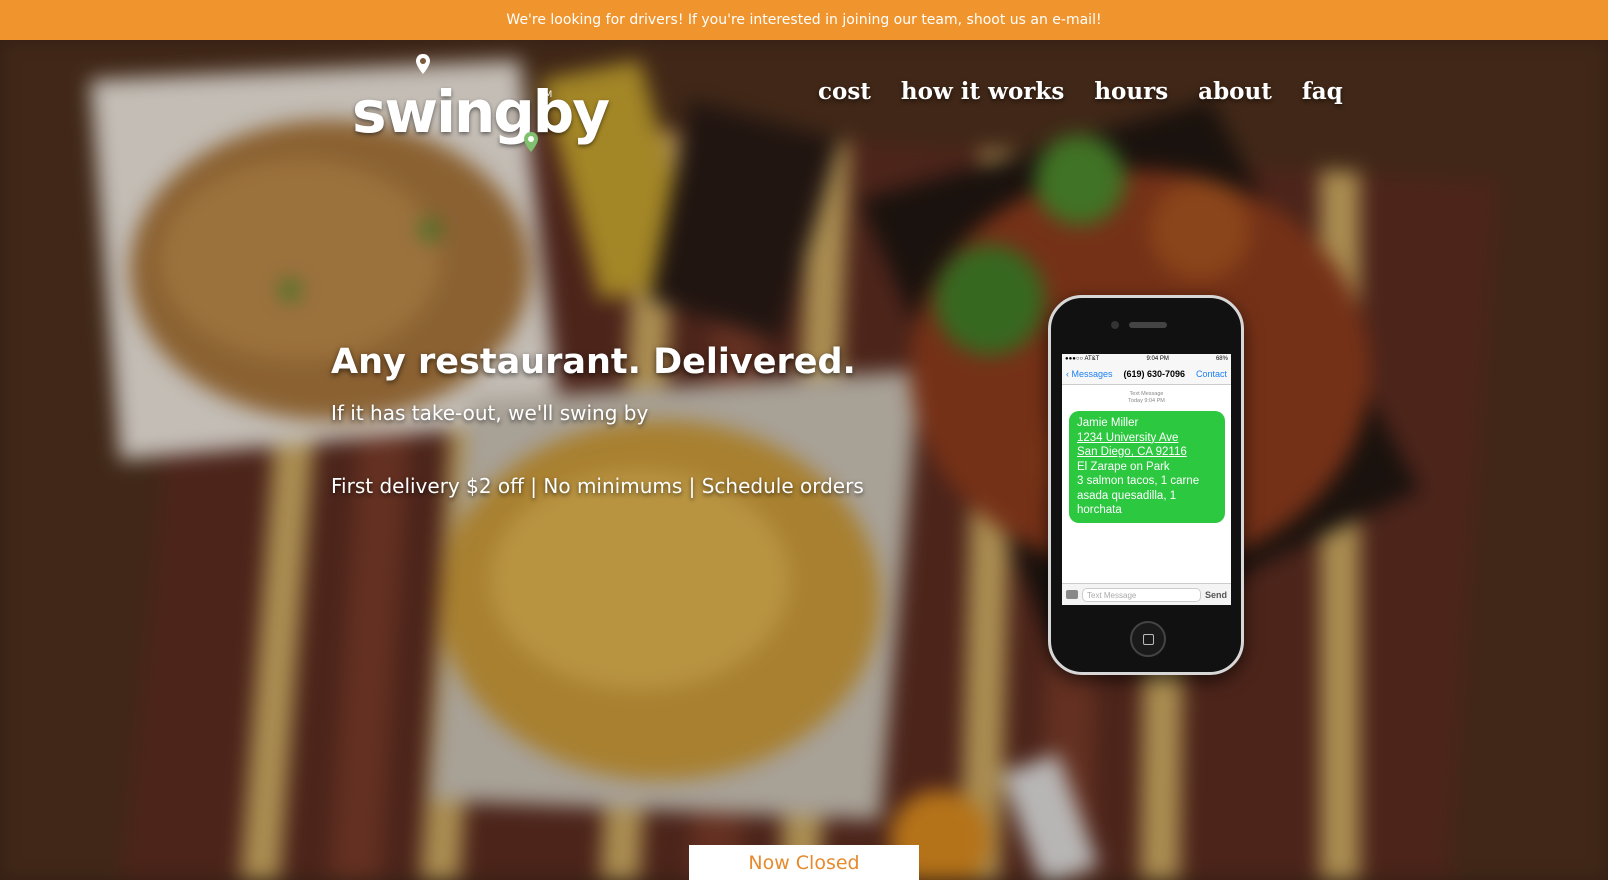 This screenshot has height=880, width=1608. Describe the element at coordinates (1148, 325) in the screenshot. I see `phone-speaker` at that location.